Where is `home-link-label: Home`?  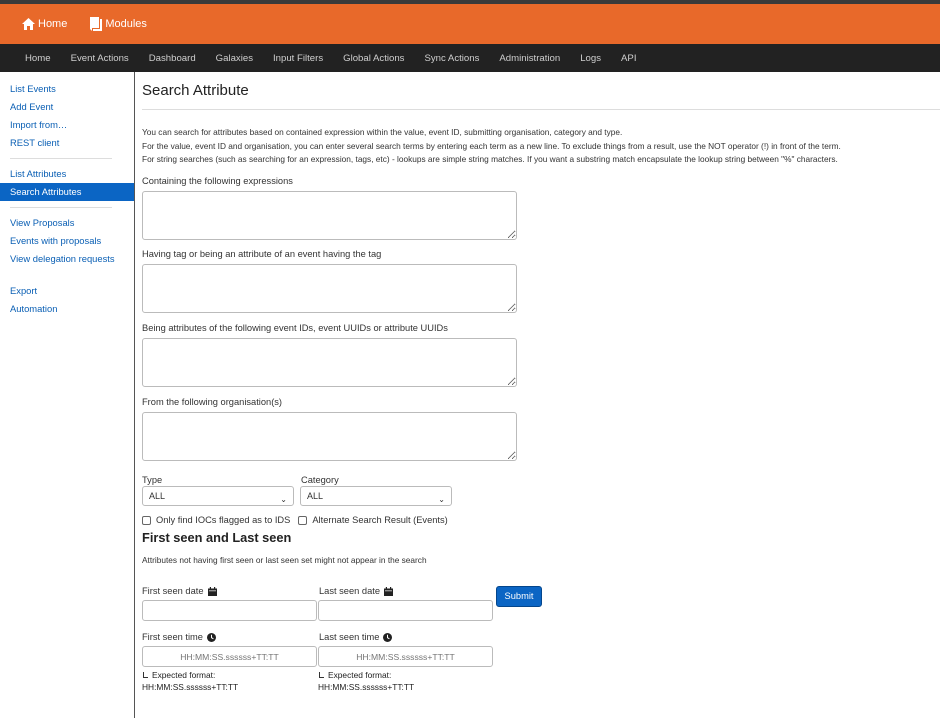 home-link-label: Home is located at coordinates (53, 24).